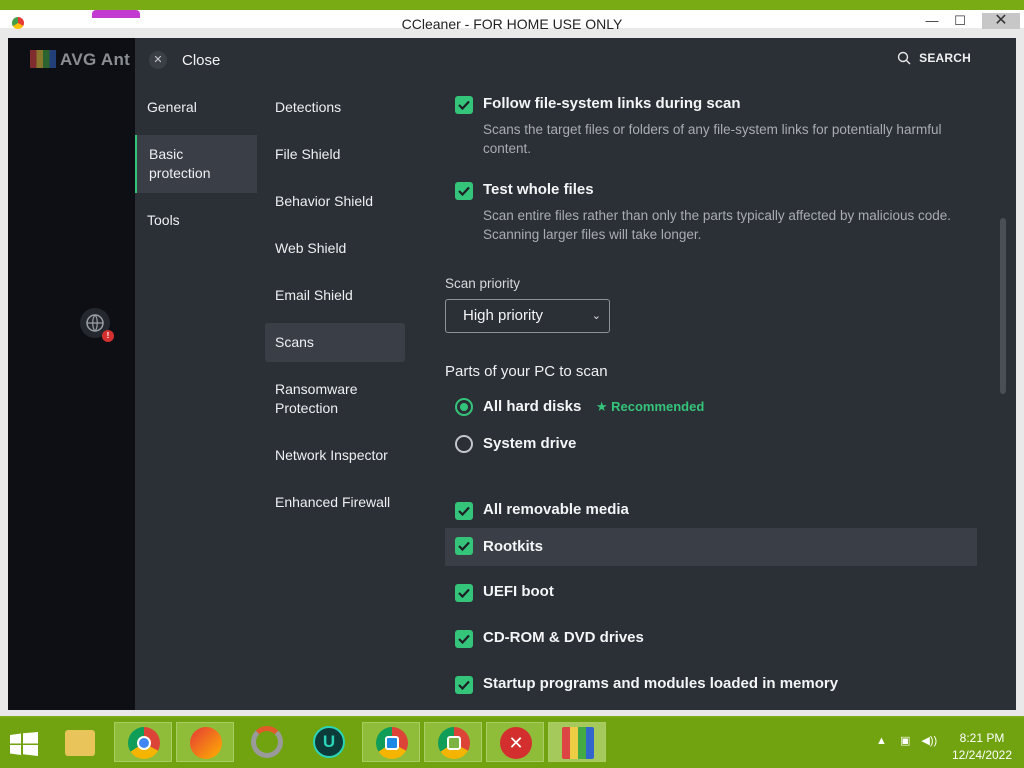  What do you see at coordinates (650, 406) in the screenshot?
I see `recommended-badge: ★ Recommended` at bounding box center [650, 406].